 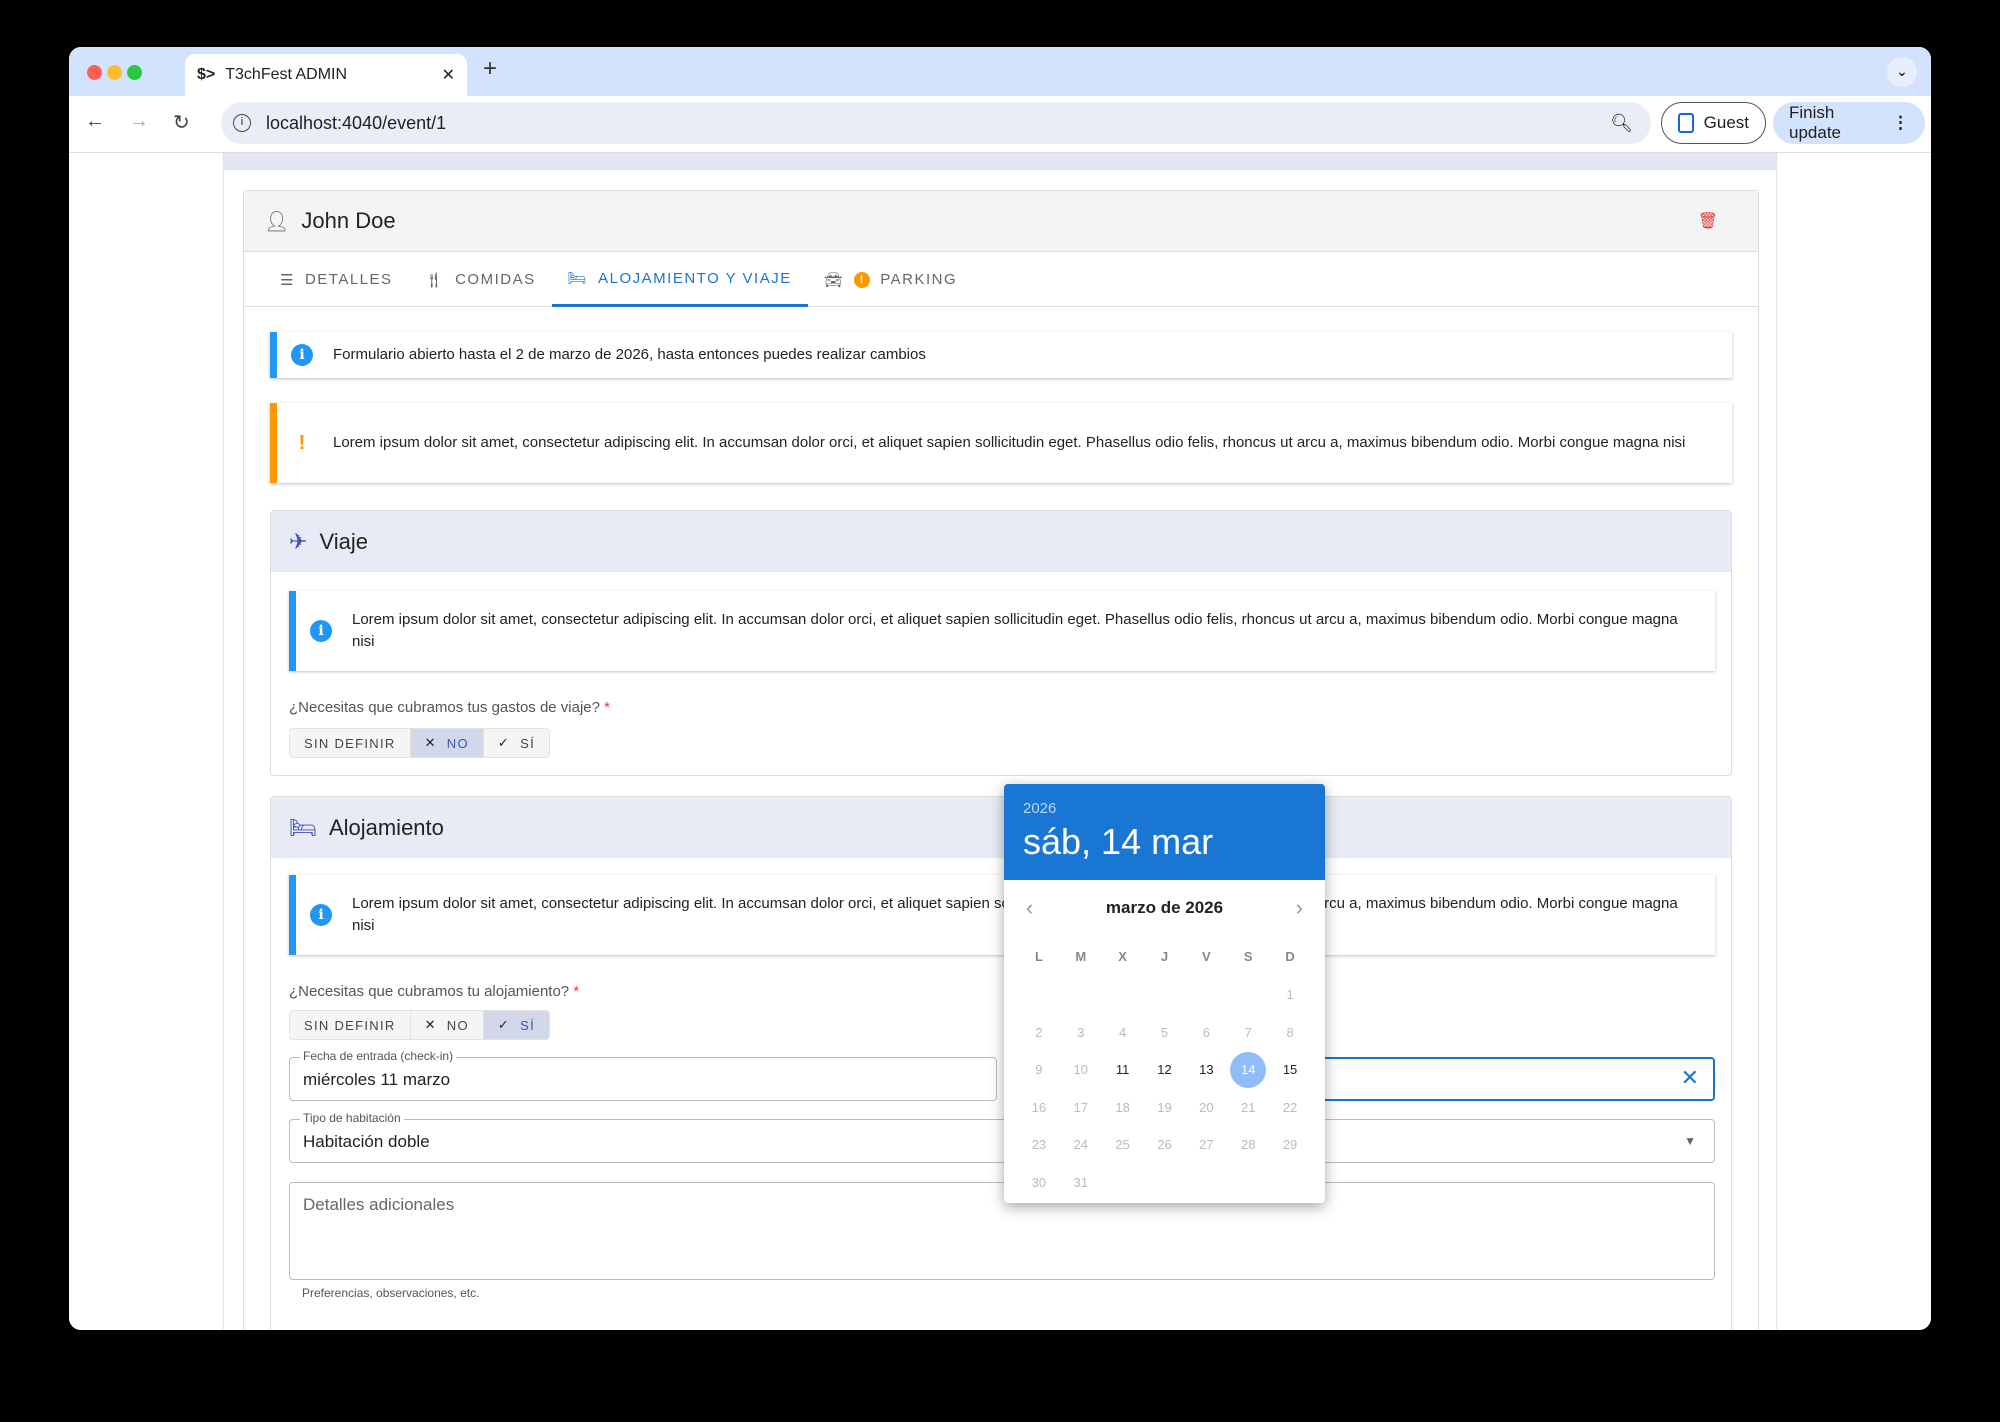 What do you see at coordinates (480, 279) in the screenshot?
I see `tab-comidas: 🍴︎ COMIDAS` at bounding box center [480, 279].